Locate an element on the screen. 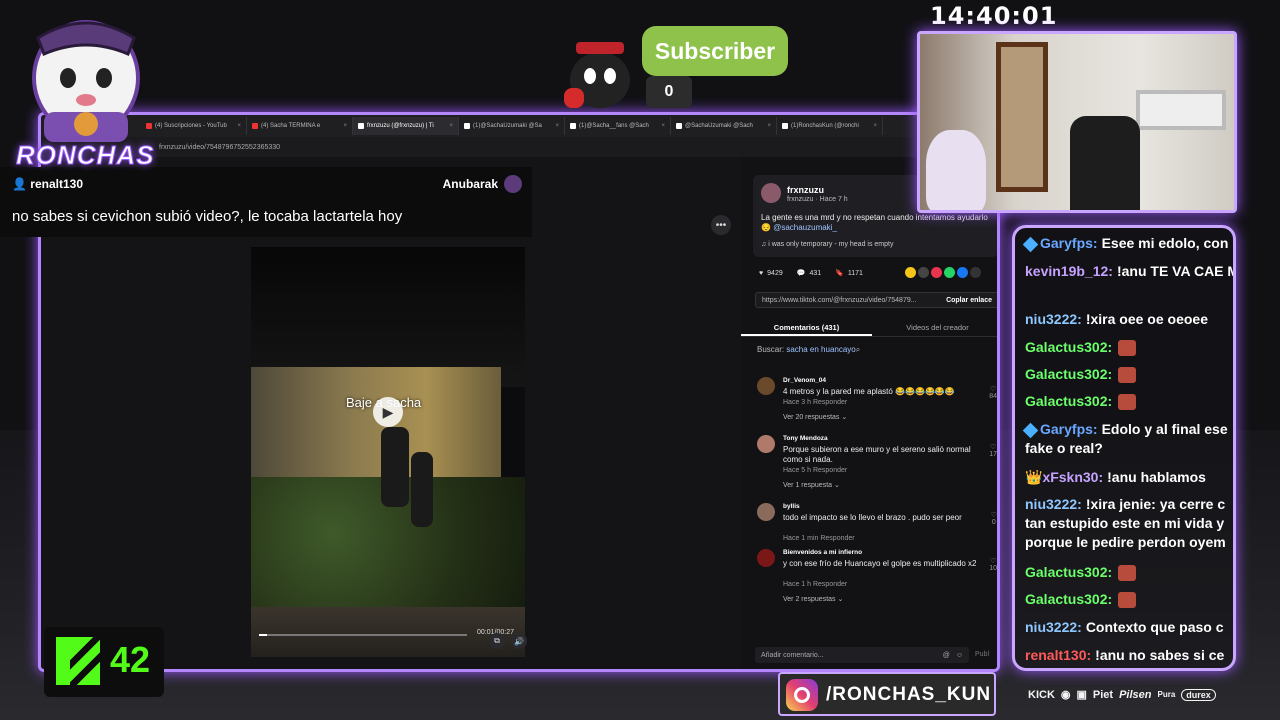 This screenshot has height=720, width=1280. tab-creator-videos: Videos del creador is located at coordinates (934, 326).